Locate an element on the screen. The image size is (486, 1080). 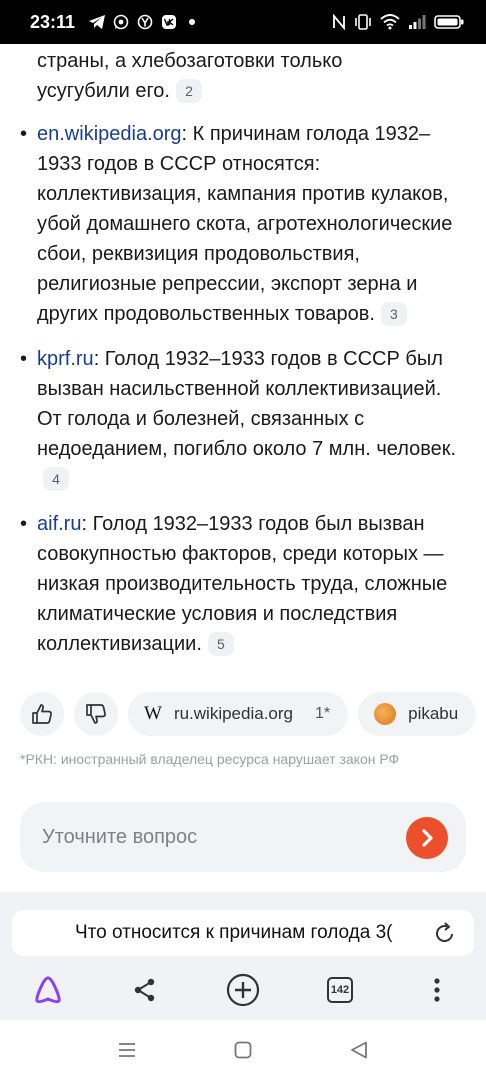
source-link: en.wikipedia.org is located at coordinates (109, 134).